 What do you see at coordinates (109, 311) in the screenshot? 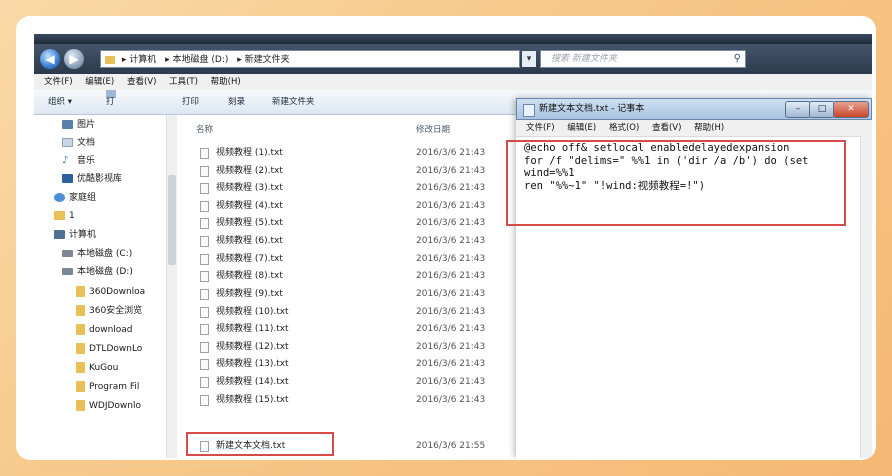
I see `sidebar-item-folder: 360安全浏览` at bounding box center [109, 311].